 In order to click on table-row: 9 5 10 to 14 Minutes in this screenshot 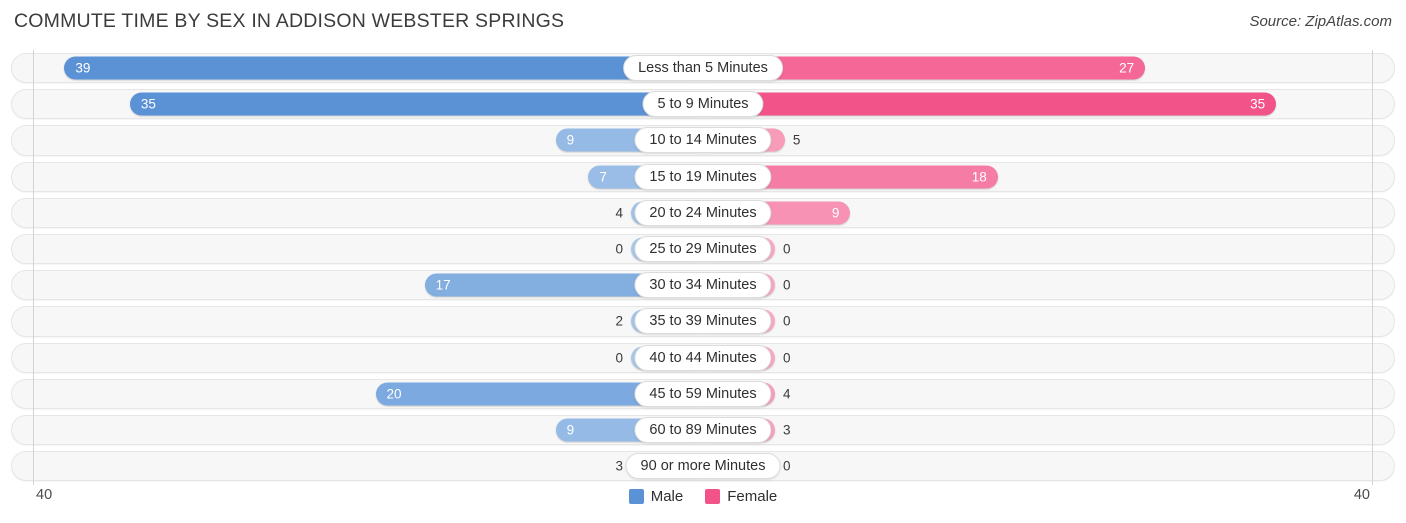, I will do `click(703, 140)`.